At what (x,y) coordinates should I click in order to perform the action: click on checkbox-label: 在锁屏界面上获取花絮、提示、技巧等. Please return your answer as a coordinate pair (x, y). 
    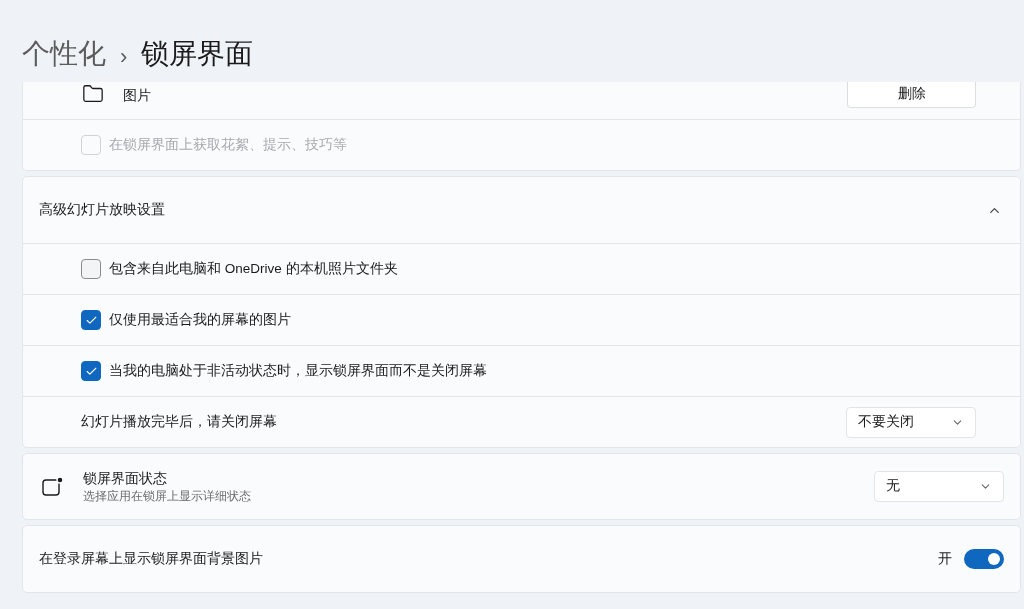
    Looking at the image, I should click on (228, 144).